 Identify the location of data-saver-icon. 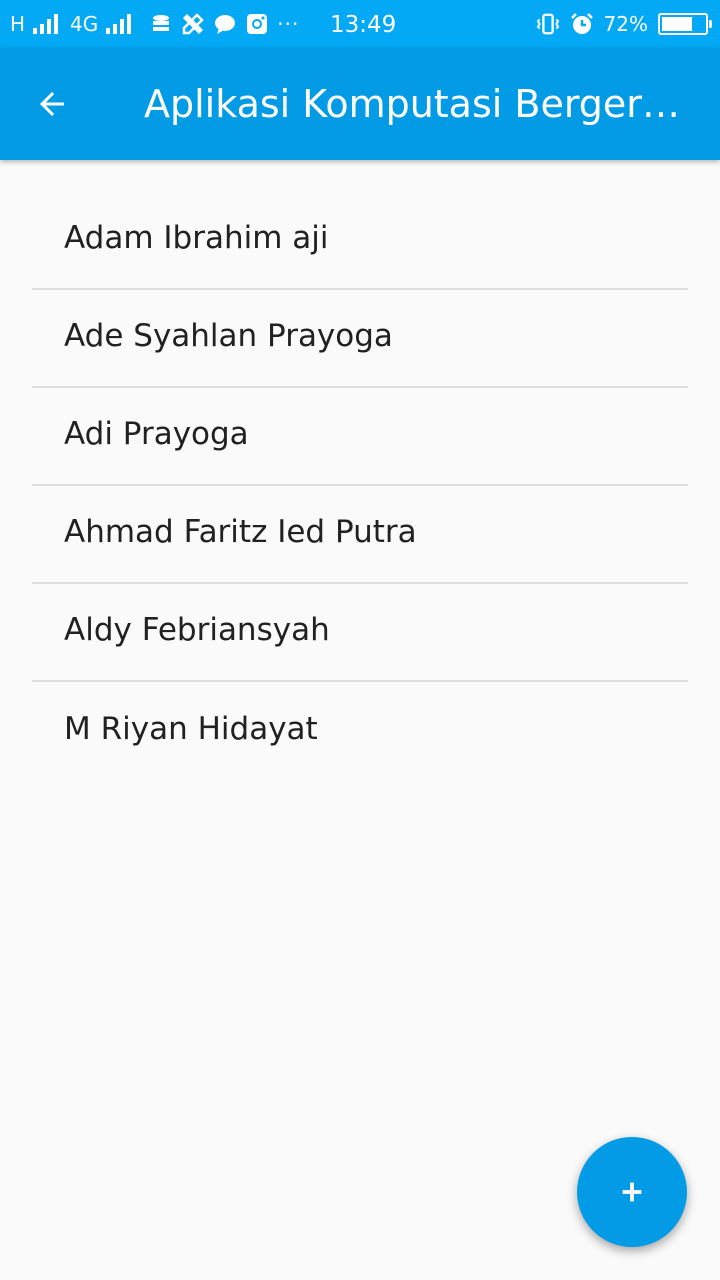
(161, 24).